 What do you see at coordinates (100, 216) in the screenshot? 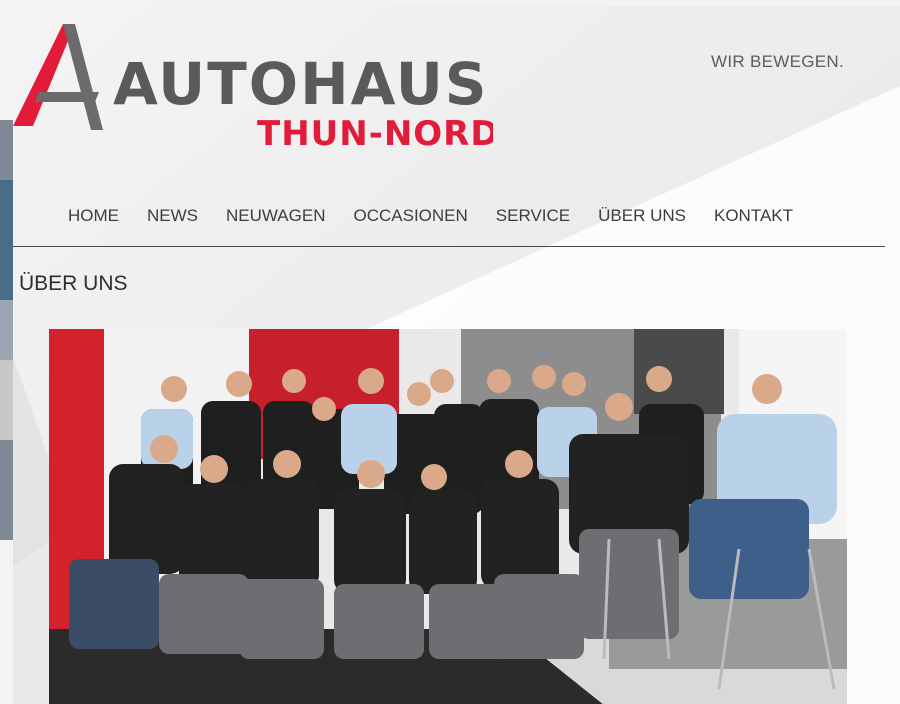
I see `nav-home: HOME` at bounding box center [100, 216].